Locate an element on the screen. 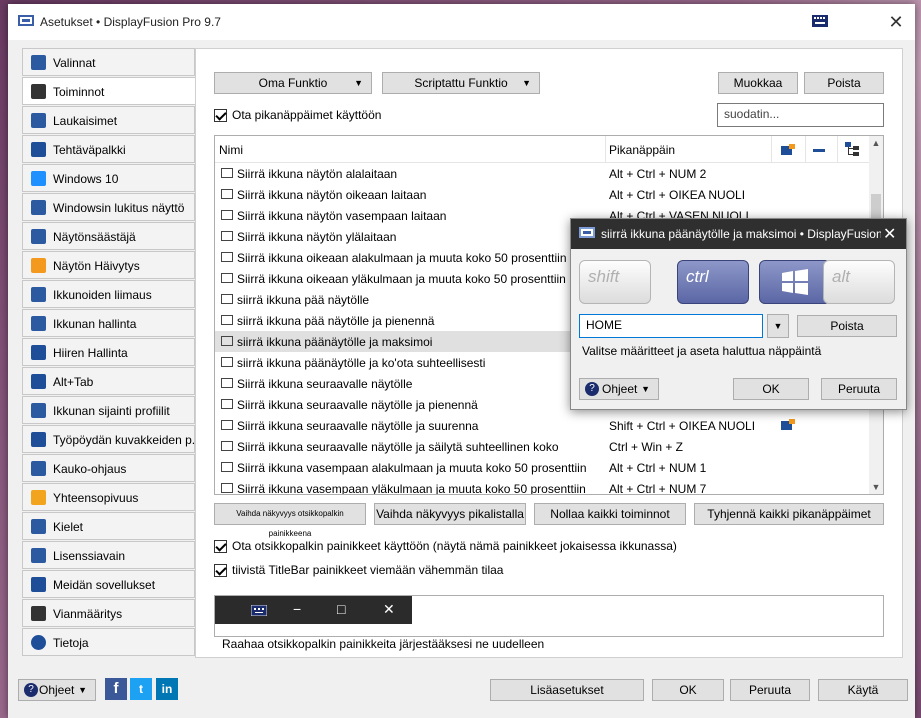  sidebar-item-label: Windows 10 is located at coordinates (86, 179).